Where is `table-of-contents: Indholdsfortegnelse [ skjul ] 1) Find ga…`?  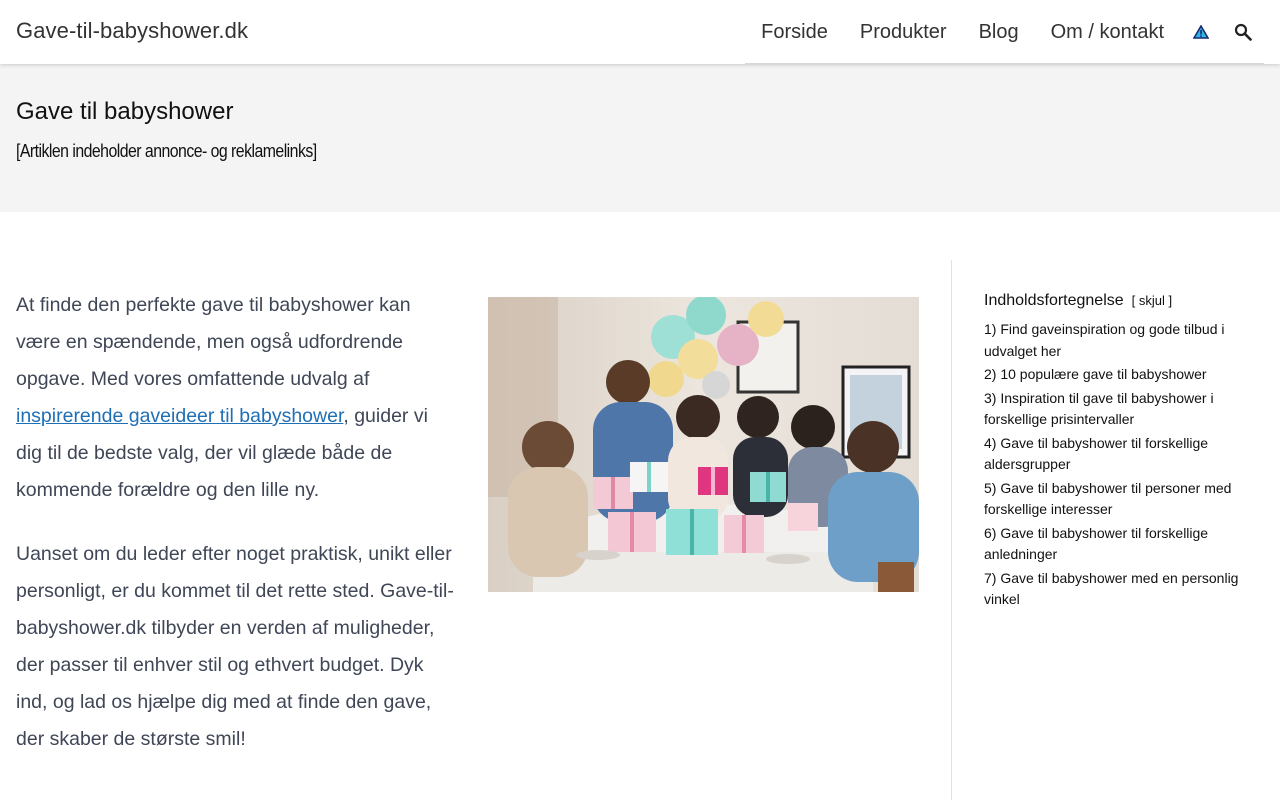 table-of-contents: Indholdsfortegnelse [ skjul ] 1) Find ga… is located at coordinates (1119, 452).